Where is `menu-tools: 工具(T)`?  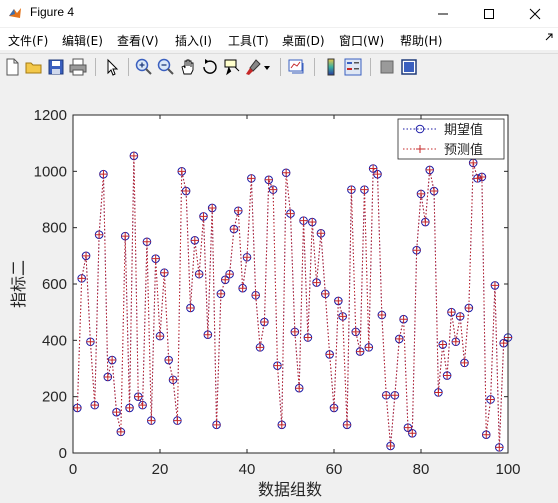
menu-tools: 工具(T) is located at coordinates (248, 40).